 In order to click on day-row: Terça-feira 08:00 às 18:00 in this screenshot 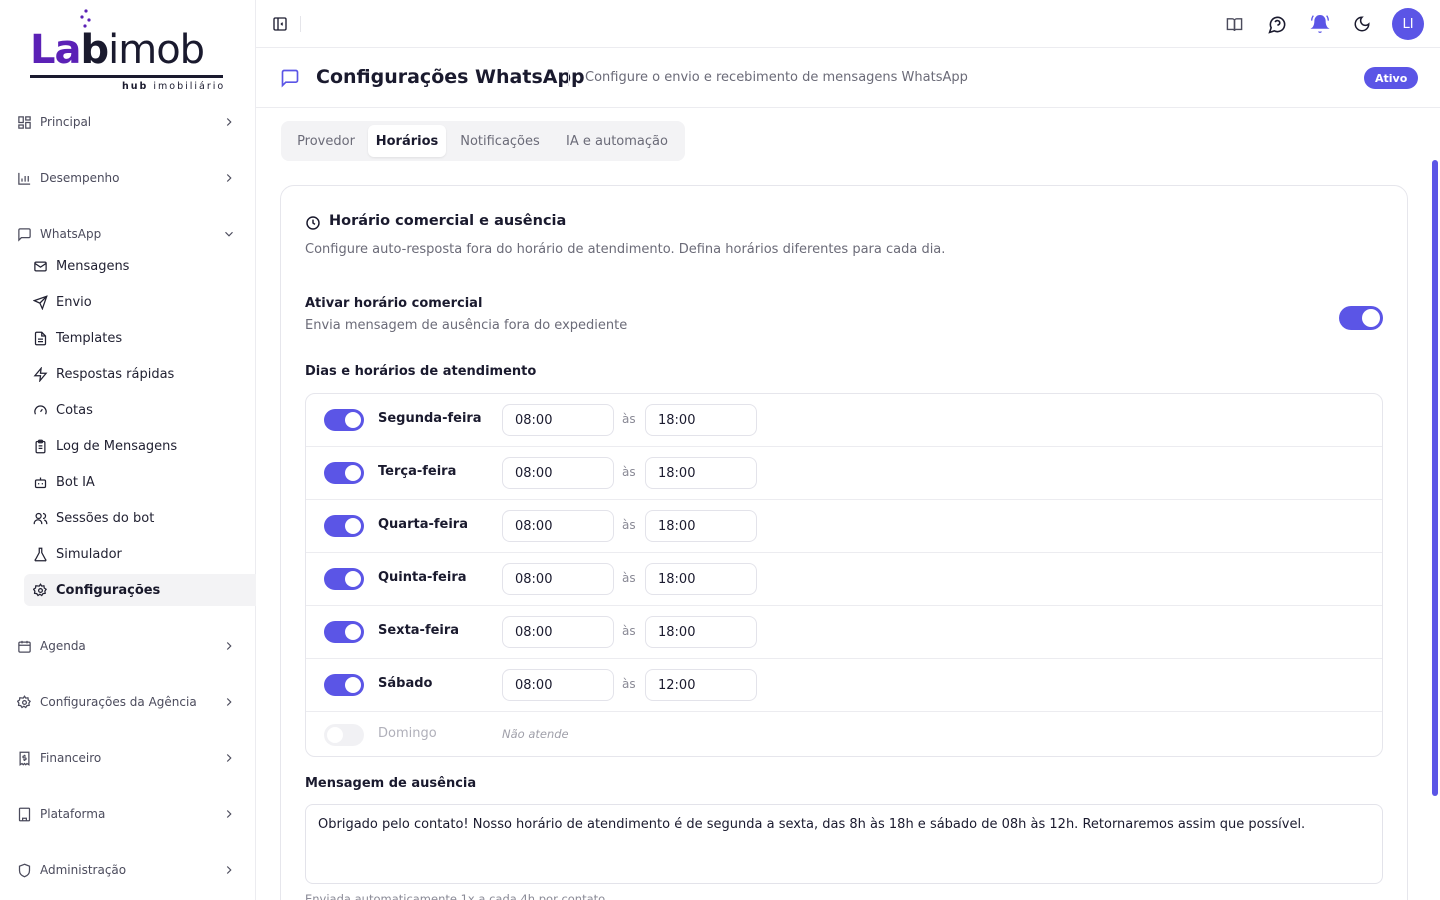, I will do `click(844, 473)`.